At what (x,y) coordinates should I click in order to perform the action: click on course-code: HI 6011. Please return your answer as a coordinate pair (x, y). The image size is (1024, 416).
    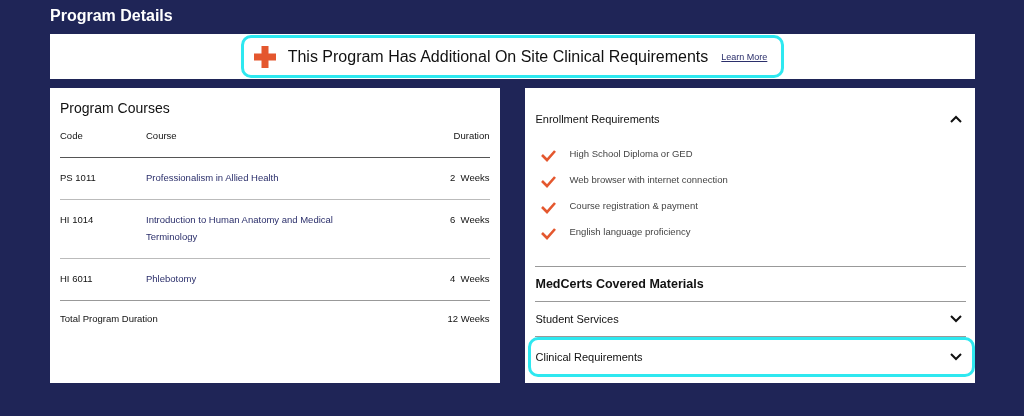
    Looking at the image, I should click on (77, 279).